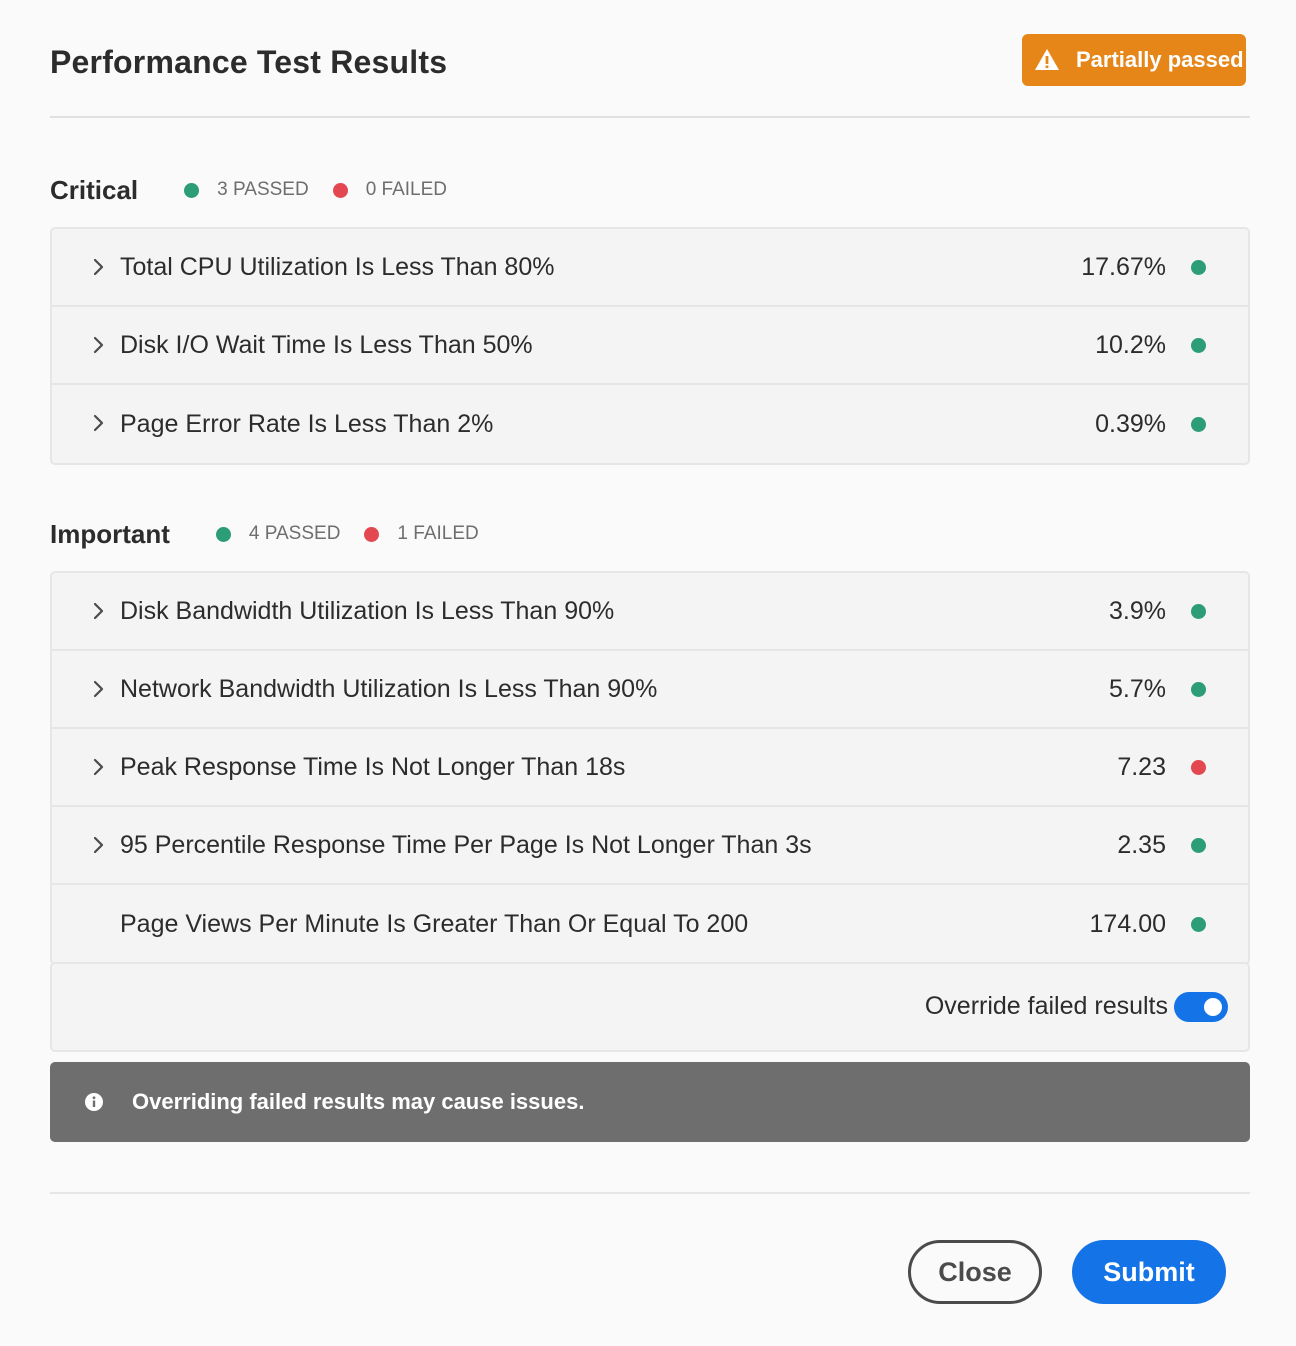 The image size is (1296, 1346). Describe the element at coordinates (110, 533) in the screenshot. I see `section-title: Important` at that location.